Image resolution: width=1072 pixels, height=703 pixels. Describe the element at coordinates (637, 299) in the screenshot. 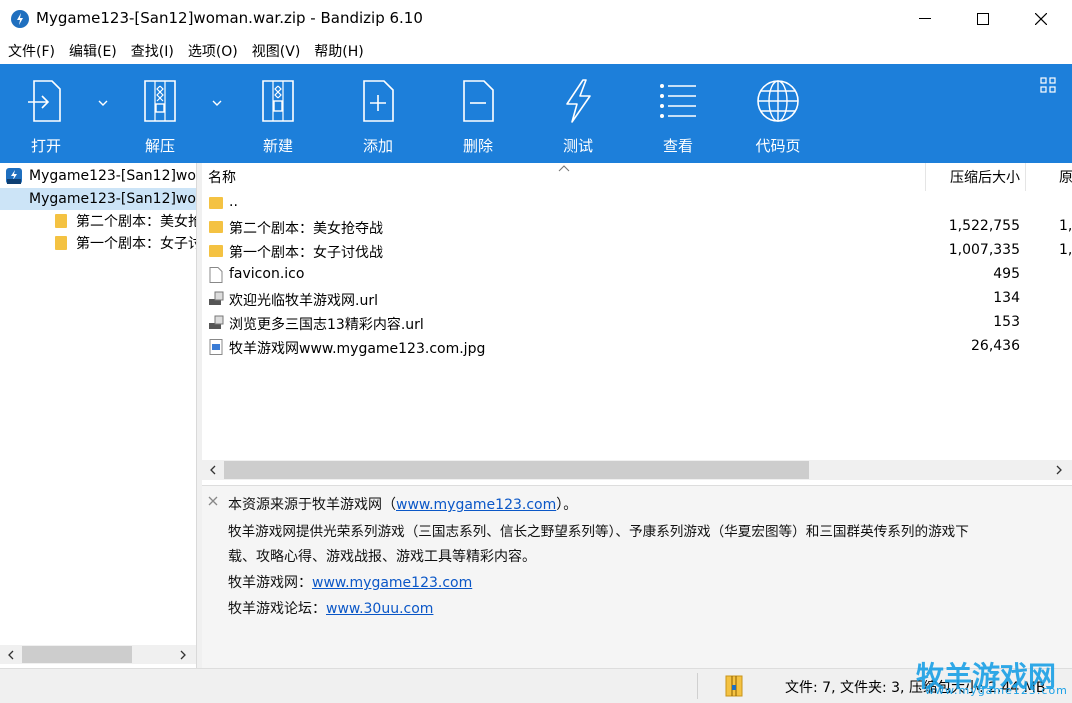

I see `file-row-url-welcome: 欢迎光临牧羊游戏网.url 134` at that location.